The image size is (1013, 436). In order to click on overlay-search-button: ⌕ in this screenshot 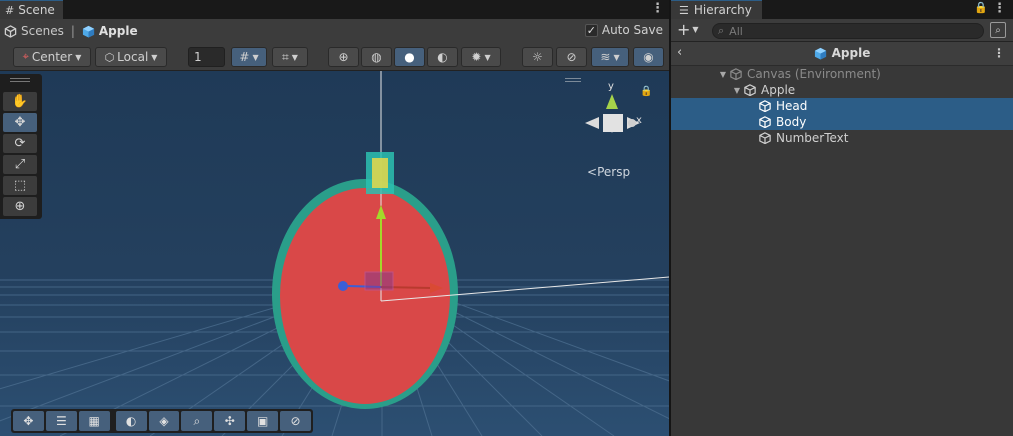, I will do `click(197, 421)`.